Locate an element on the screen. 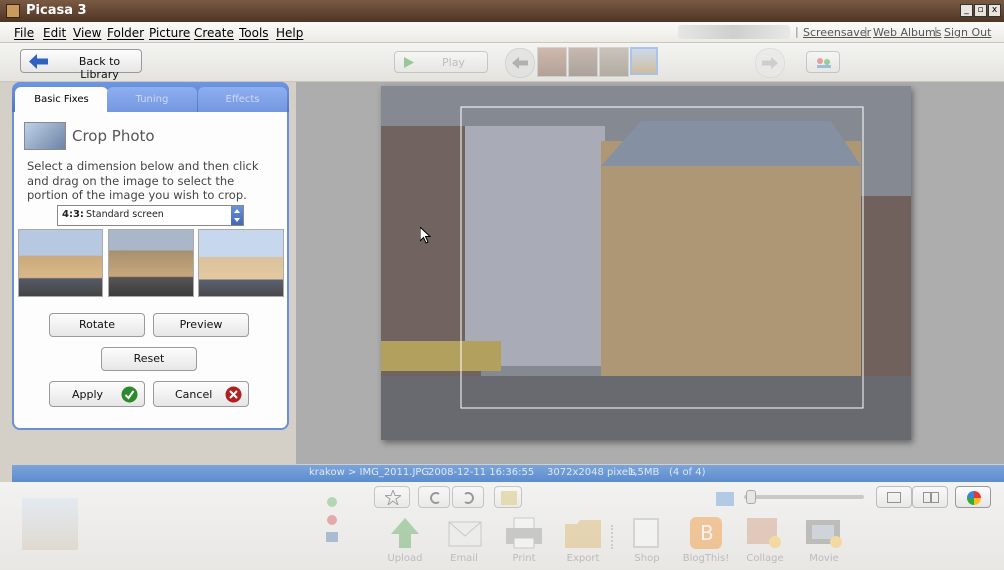 Image resolution: width=1004 pixels, height=570 pixels. picasa-web-button is located at coordinates (973, 497).